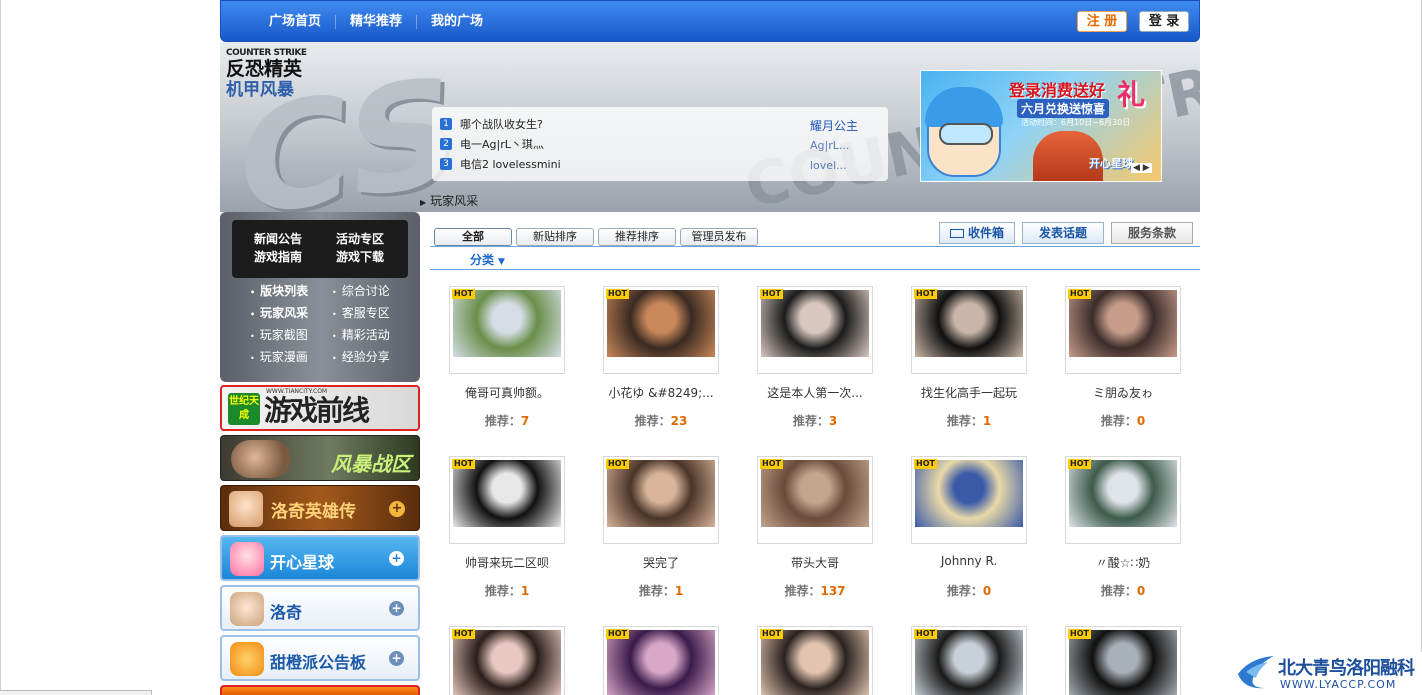 The image size is (1422, 695). I want to click on login-button: 登 录, so click(1164, 21).